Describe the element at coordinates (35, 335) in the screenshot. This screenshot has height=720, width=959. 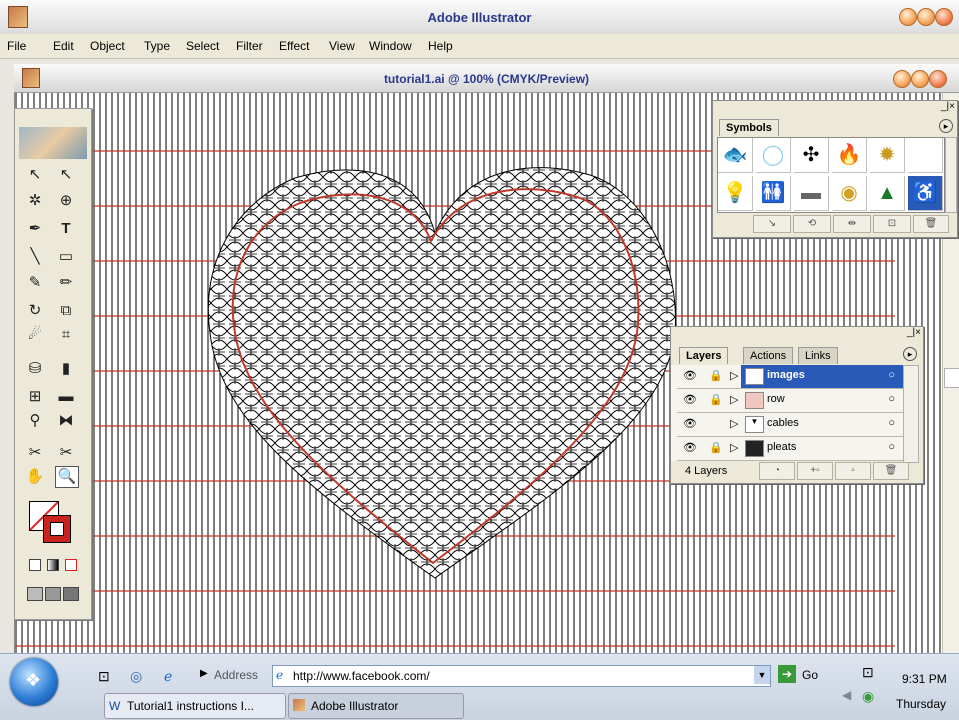
I see `warp-tool-icon: ☄` at that location.